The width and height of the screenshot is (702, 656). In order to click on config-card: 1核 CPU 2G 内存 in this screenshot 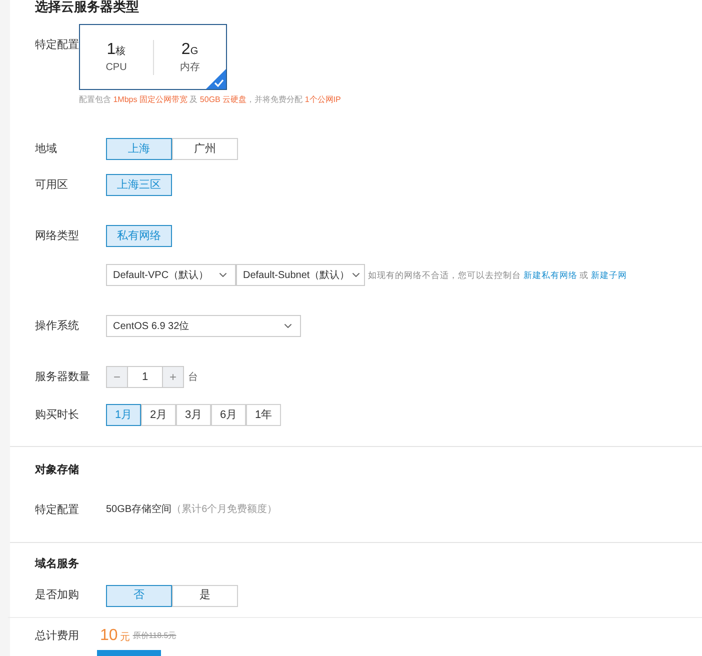, I will do `click(153, 57)`.